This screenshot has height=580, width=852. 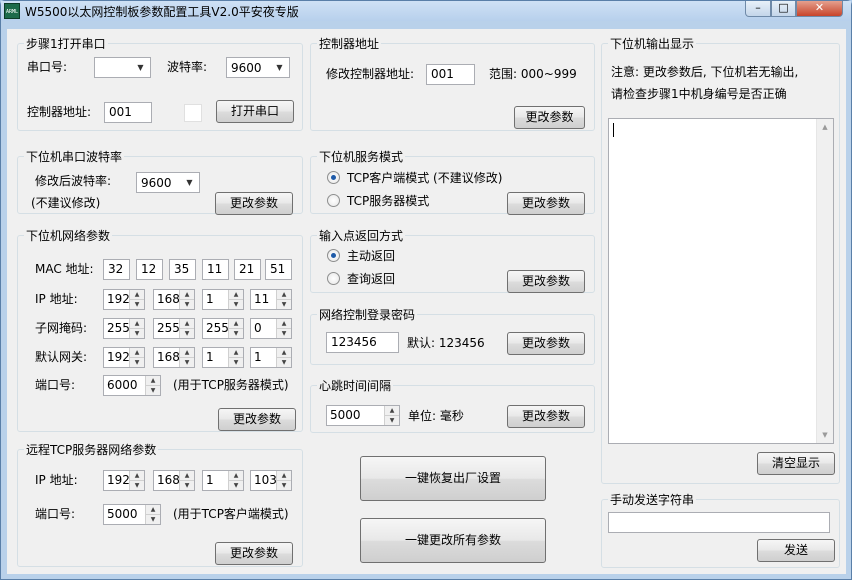 I want to click on heartbeat-spinner: 5000 ▲ ▼, so click(x=363, y=415).